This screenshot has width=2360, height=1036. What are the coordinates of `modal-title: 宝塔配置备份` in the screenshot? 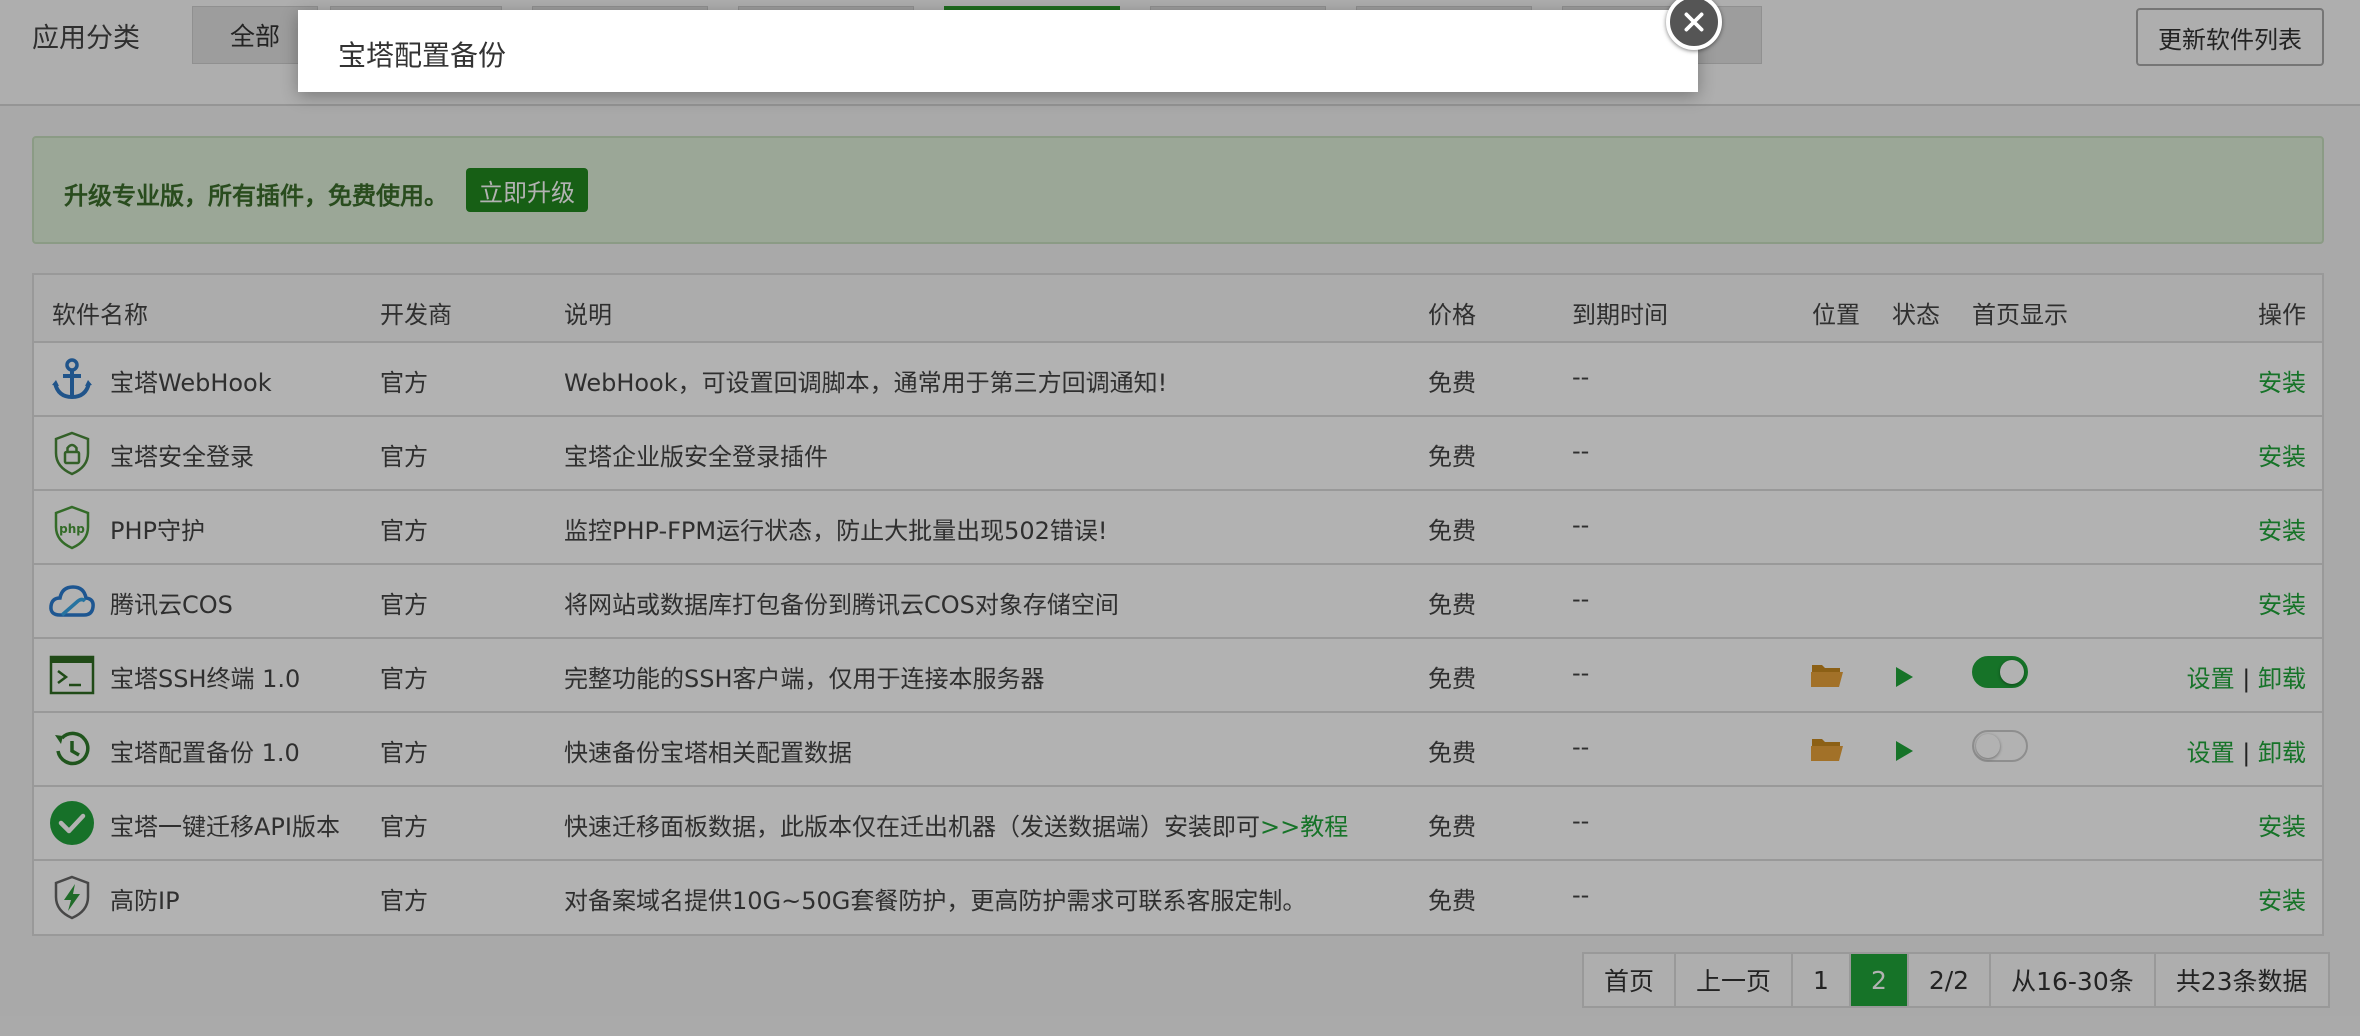 It's located at (422, 55).